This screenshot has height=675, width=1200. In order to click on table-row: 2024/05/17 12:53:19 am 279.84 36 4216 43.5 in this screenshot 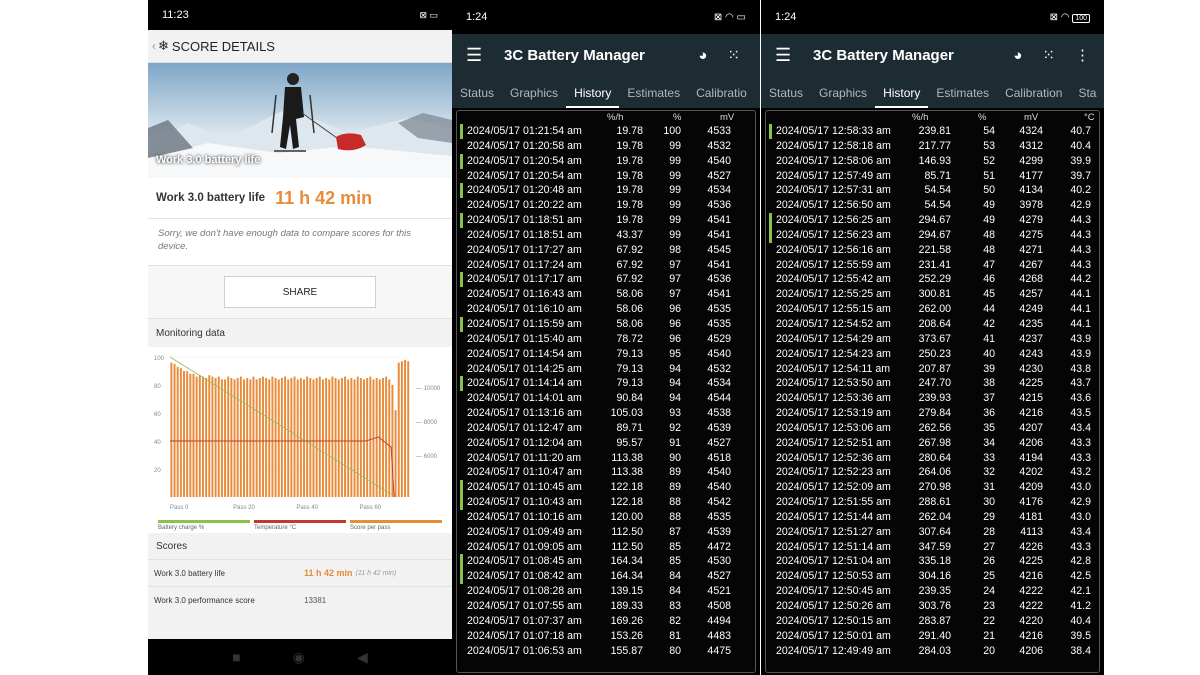, I will do `click(932, 413)`.